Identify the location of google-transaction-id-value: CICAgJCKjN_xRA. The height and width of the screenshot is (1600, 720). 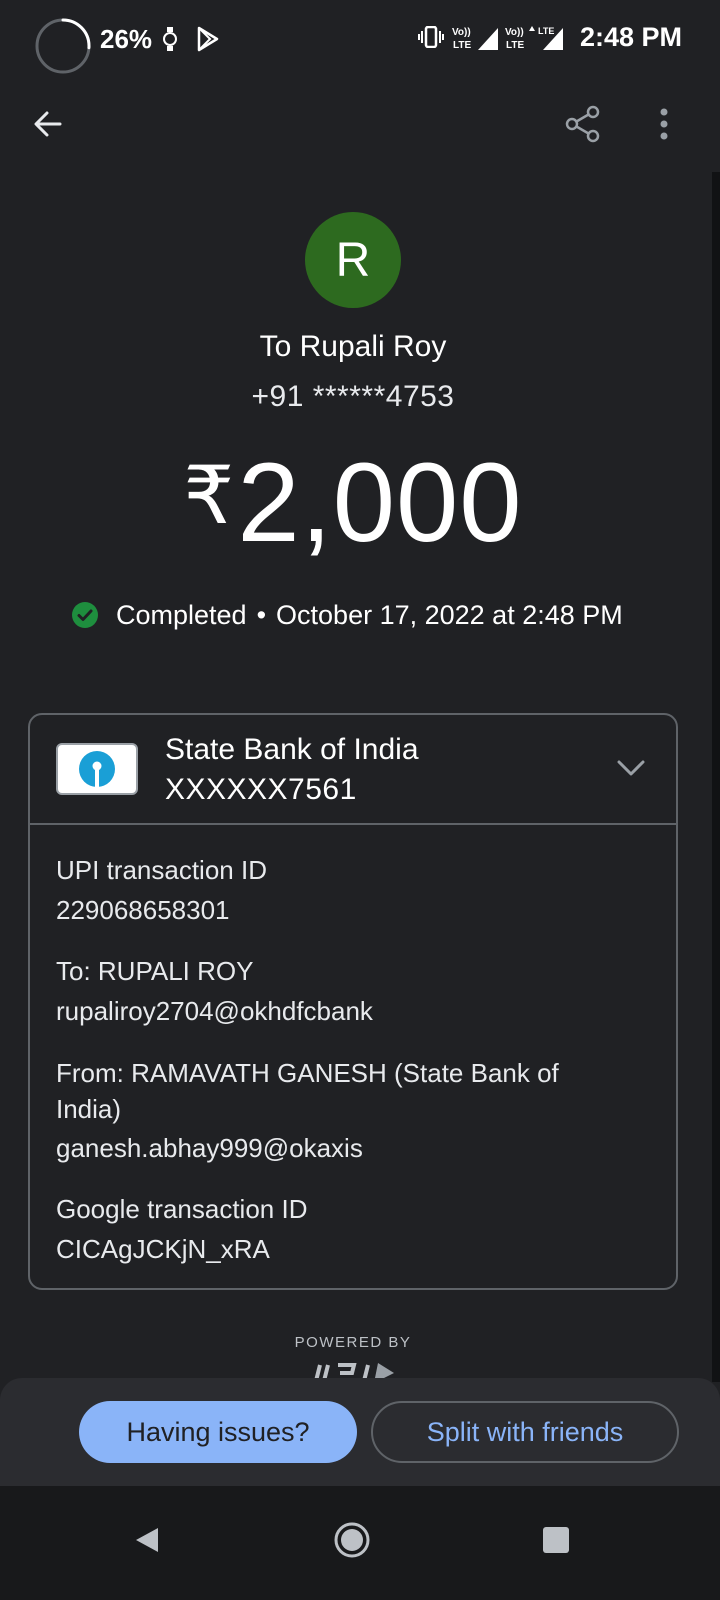
(163, 1249).